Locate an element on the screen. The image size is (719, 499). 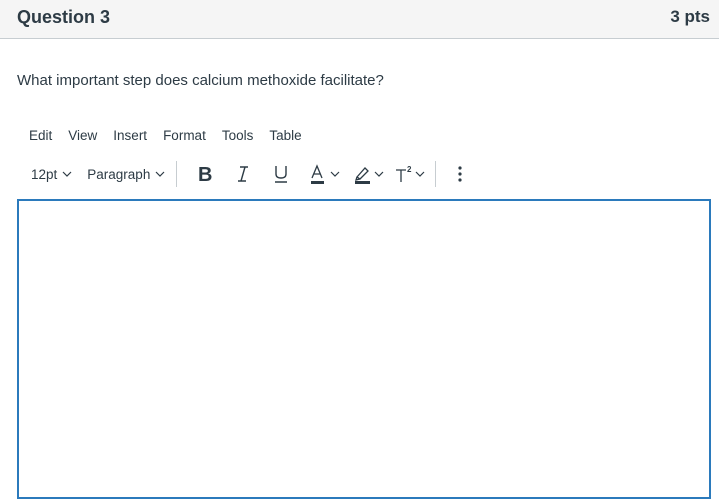
highlight-color-button is located at coordinates (368, 174).